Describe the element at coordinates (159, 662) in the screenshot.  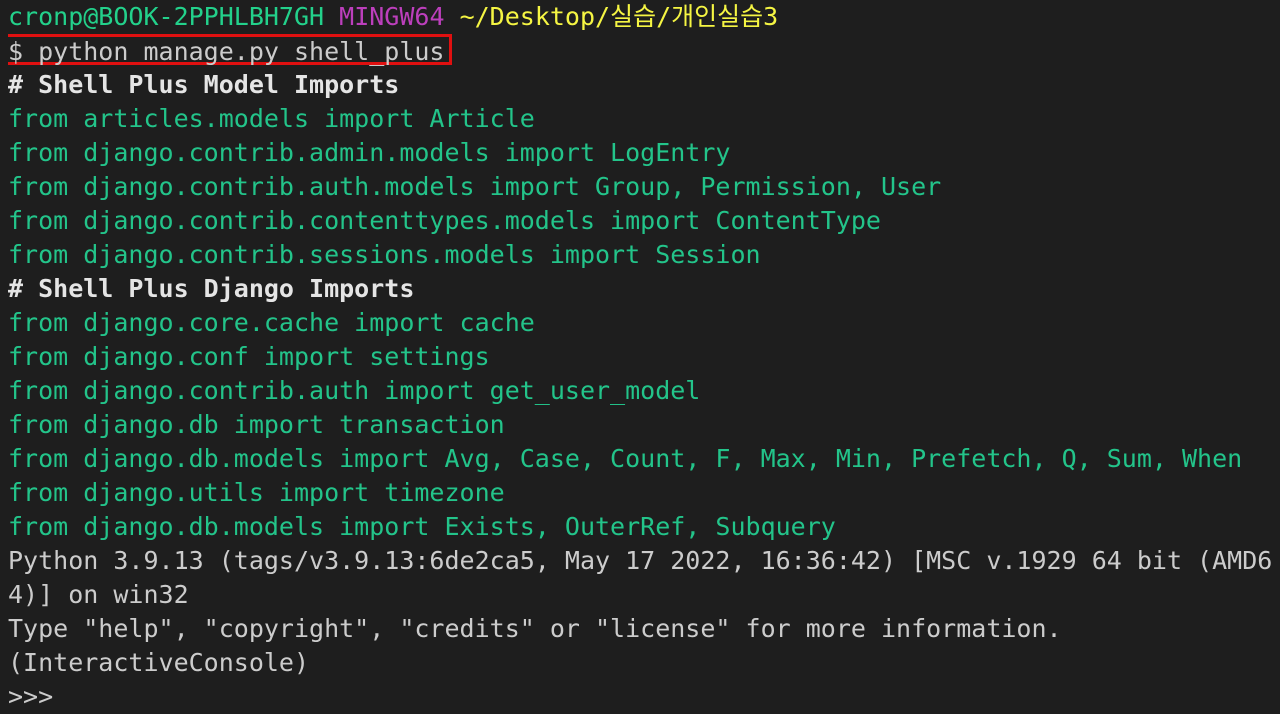
I see `banner-line: (InteractiveConsole)` at that location.